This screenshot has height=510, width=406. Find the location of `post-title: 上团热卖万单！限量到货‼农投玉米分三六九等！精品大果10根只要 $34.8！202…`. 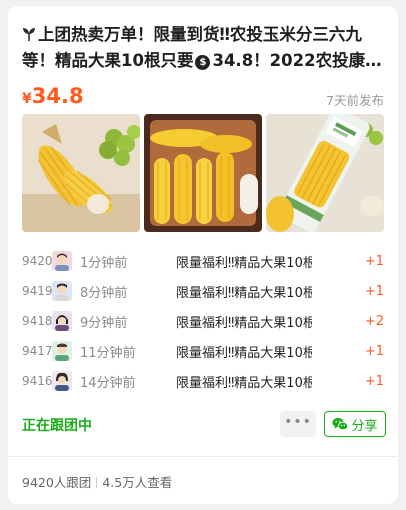

post-title: 上团热卖万单！限量到货‼农投玉米分三六九等！精品大果10根只要 $34.8！202… is located at coordinates (203, 48).